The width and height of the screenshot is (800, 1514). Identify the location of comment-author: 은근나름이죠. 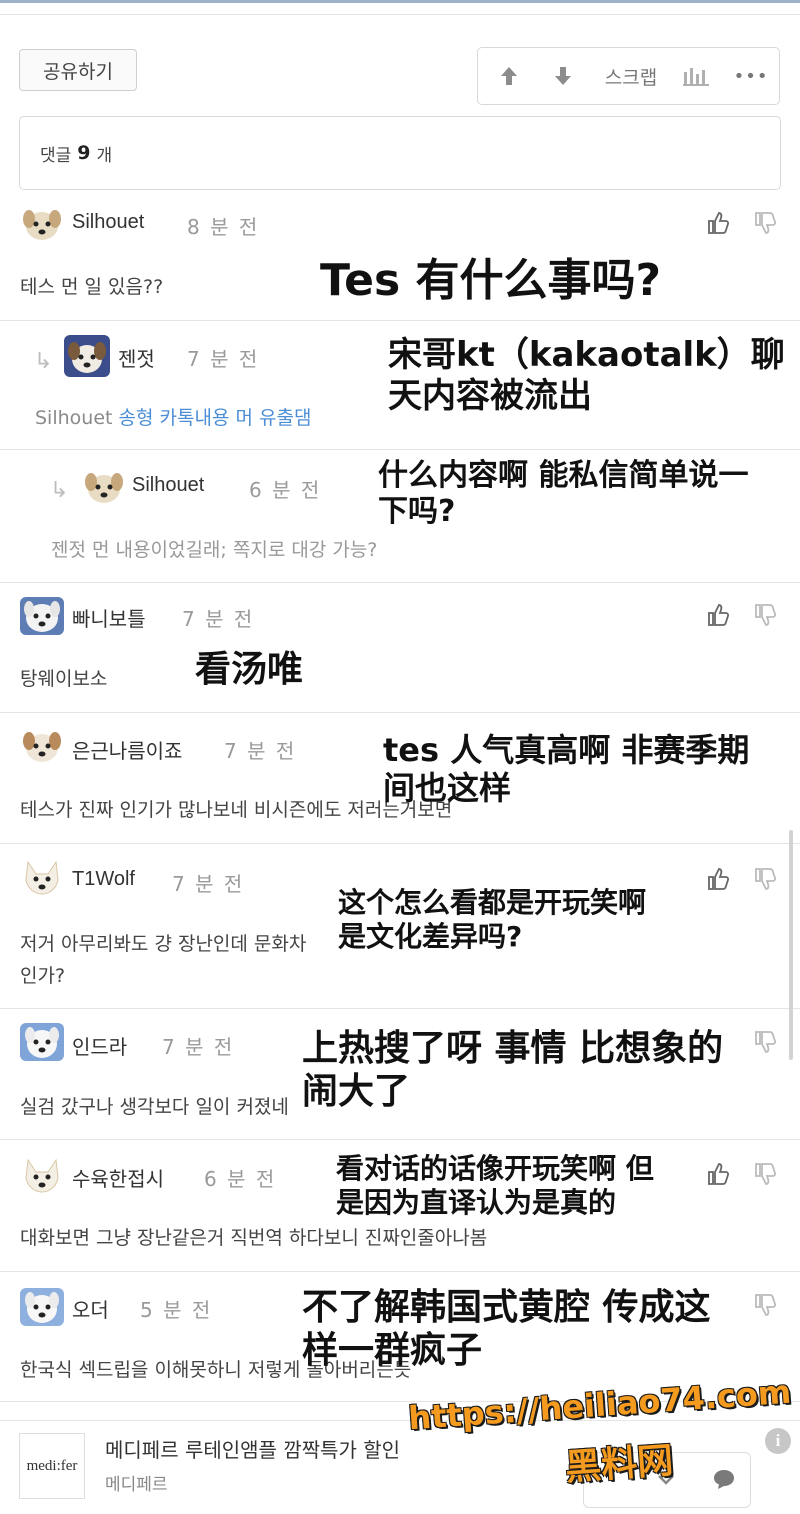
(127, 749).